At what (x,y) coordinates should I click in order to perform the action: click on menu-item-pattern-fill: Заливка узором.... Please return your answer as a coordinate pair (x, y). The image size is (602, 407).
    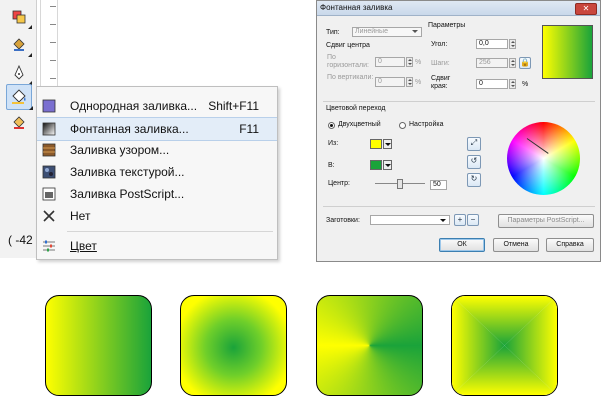
    Looking at the image, I should click on (157, 150).